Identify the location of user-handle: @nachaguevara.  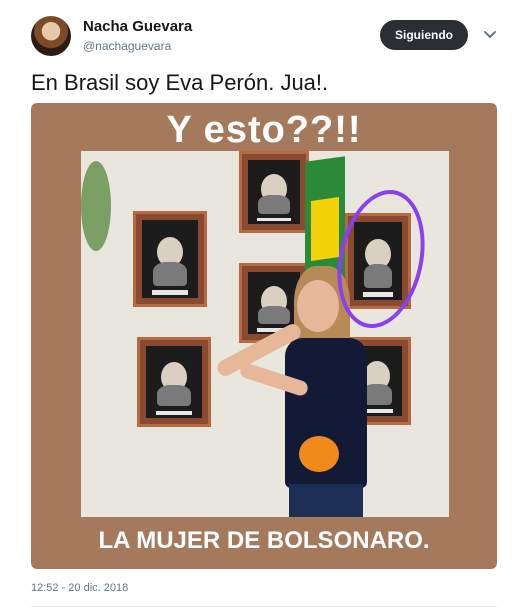
(127, 46).